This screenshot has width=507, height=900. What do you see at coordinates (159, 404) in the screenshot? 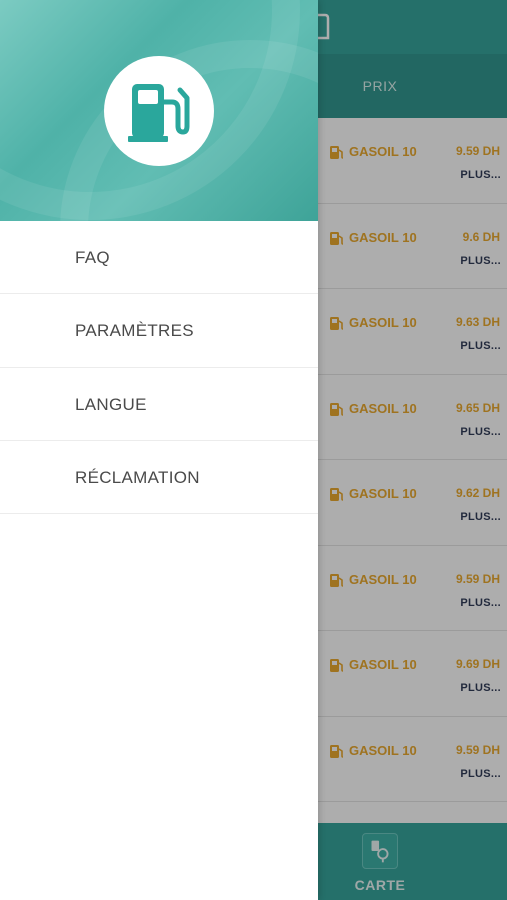
I see `menu-item-langue: LANGUE` at bounding box center [159, 404].